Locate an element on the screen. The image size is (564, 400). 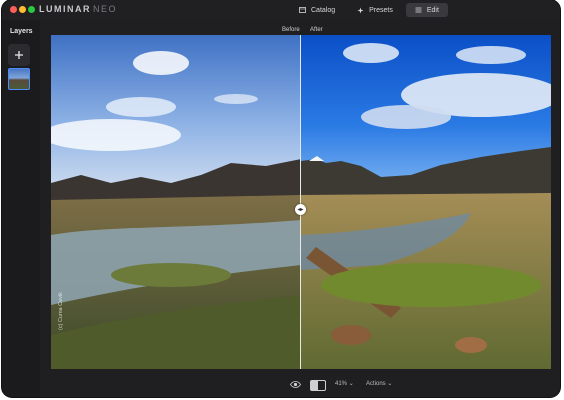
app-logo: LUMINAR NEO is located at coordinates (78, 9).